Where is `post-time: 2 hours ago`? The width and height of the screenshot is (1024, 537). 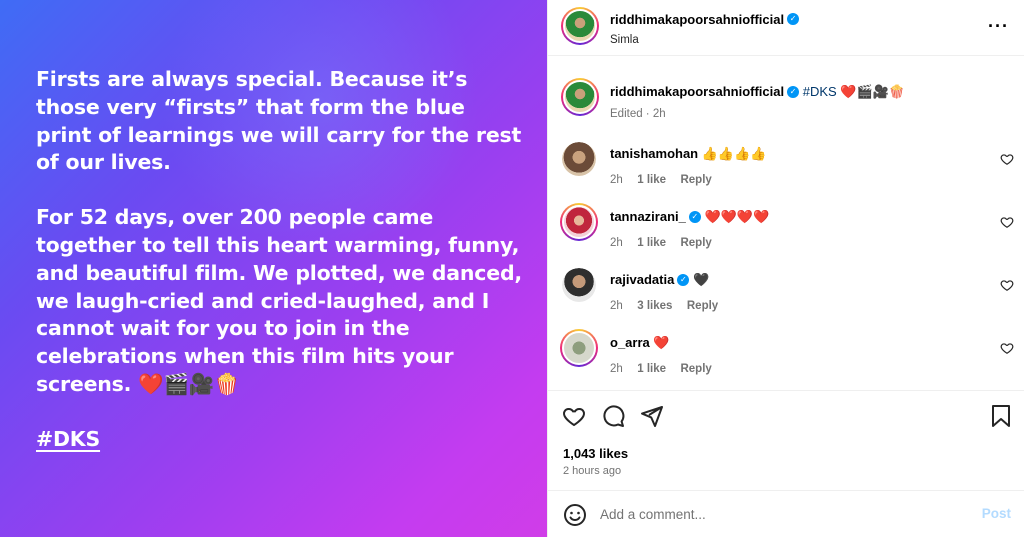 post-time: 2 hours ago is located at coordinates (592, 471).